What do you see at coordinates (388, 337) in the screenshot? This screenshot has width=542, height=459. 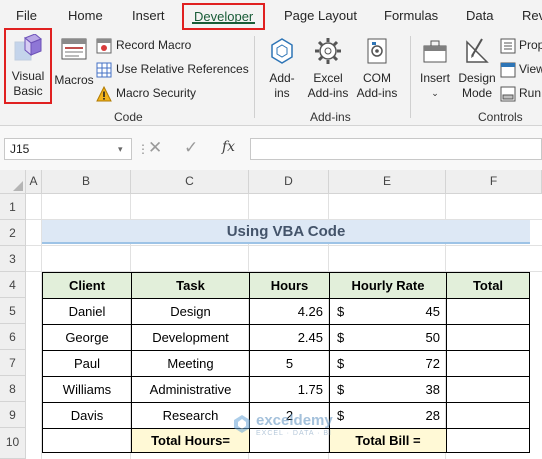 I see `rate-cell: $50` at bounding box center [388, 337].